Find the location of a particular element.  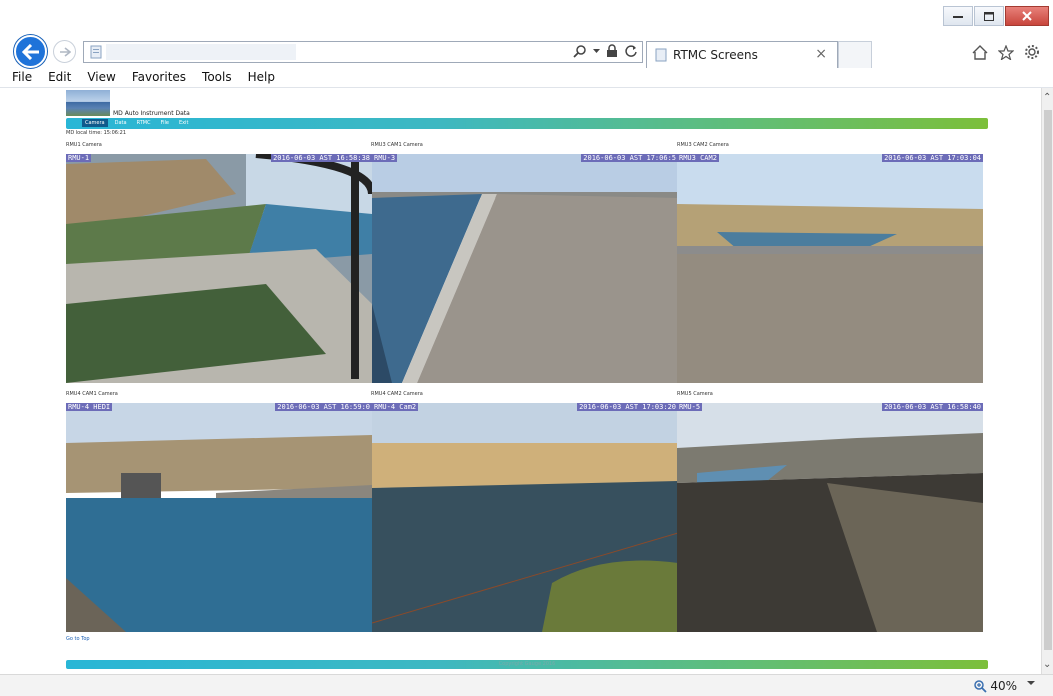

status-bar: 40% is located at coordinates (526, 685).